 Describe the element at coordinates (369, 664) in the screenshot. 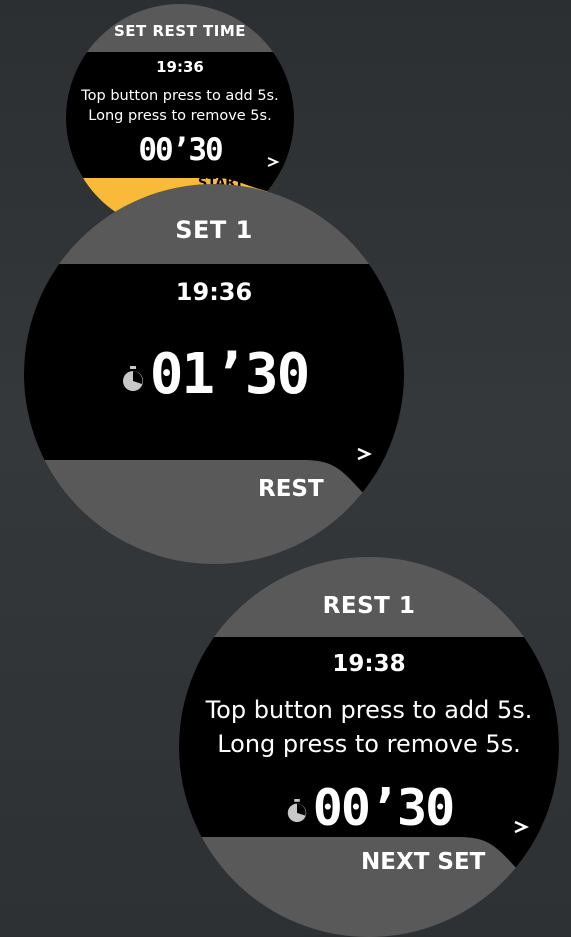

I see `clock-time: 19:38` at that location.